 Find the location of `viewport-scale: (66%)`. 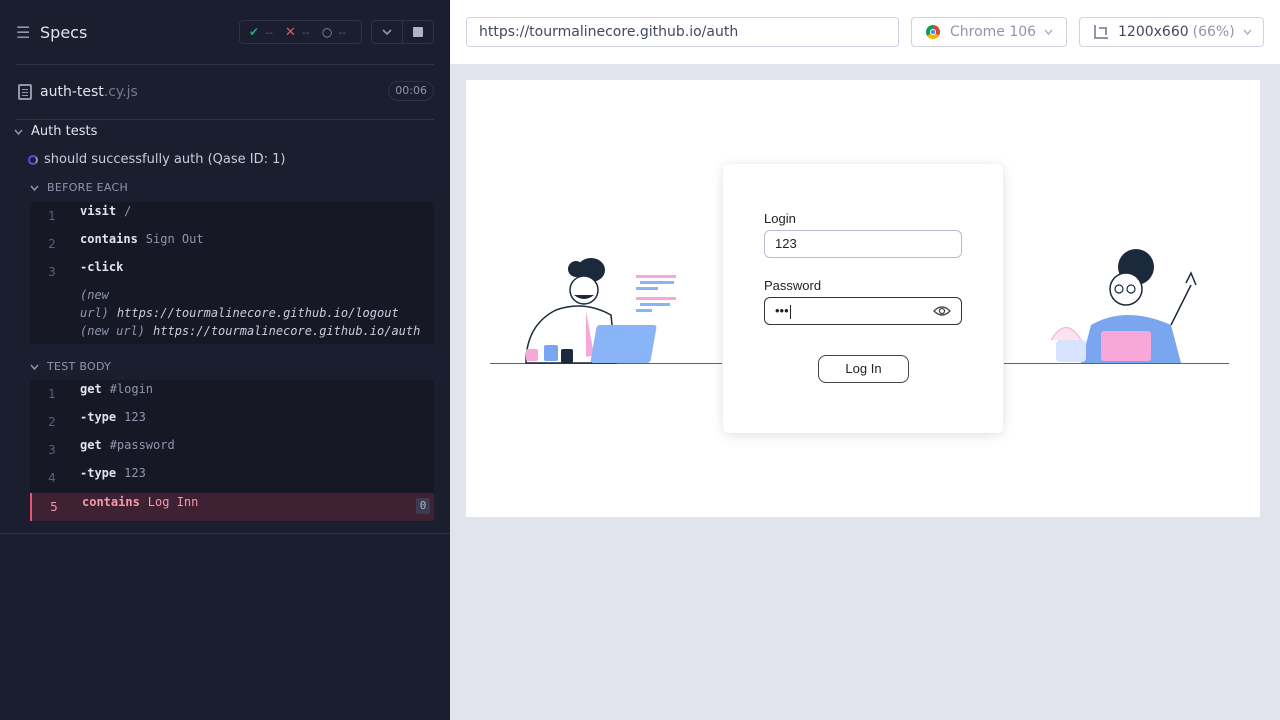

viewport-scale: (66%) is located at coordinates (1213, 32).